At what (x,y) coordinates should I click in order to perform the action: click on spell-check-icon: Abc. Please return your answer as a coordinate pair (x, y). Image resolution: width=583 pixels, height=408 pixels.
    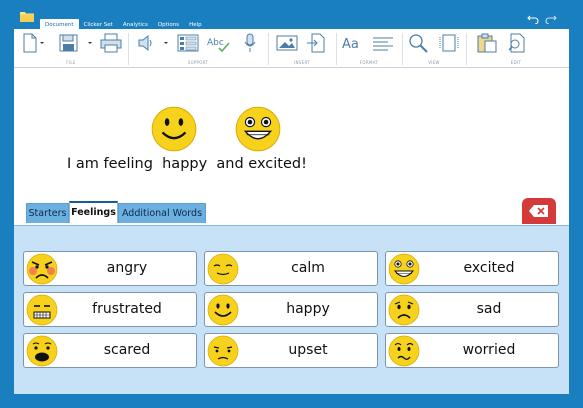
    Looking at the image, I should click on (219, 43).